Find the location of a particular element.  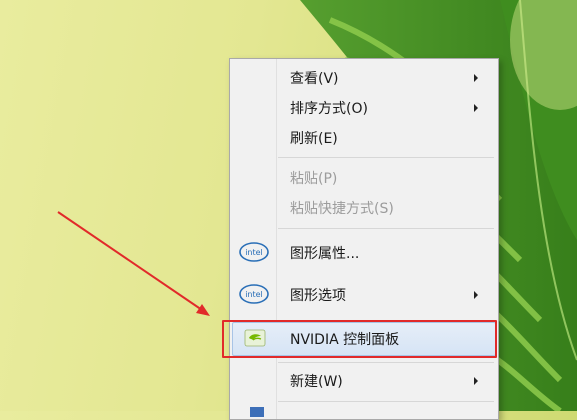

menu-item-label: 图形选项 is located at coordinates (318, 295).